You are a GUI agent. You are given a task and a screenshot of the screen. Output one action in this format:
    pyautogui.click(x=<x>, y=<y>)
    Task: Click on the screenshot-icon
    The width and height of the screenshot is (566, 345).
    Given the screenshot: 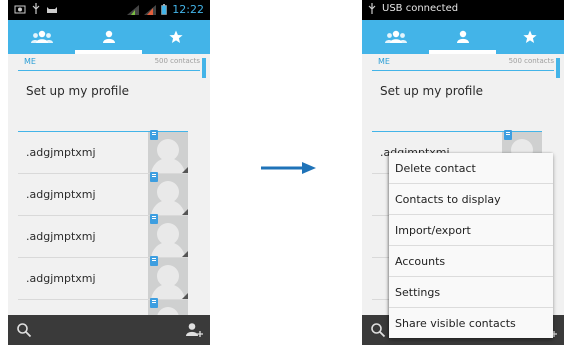 What is the action you would take?
    pyautogui.click(x=20, y=9)
    